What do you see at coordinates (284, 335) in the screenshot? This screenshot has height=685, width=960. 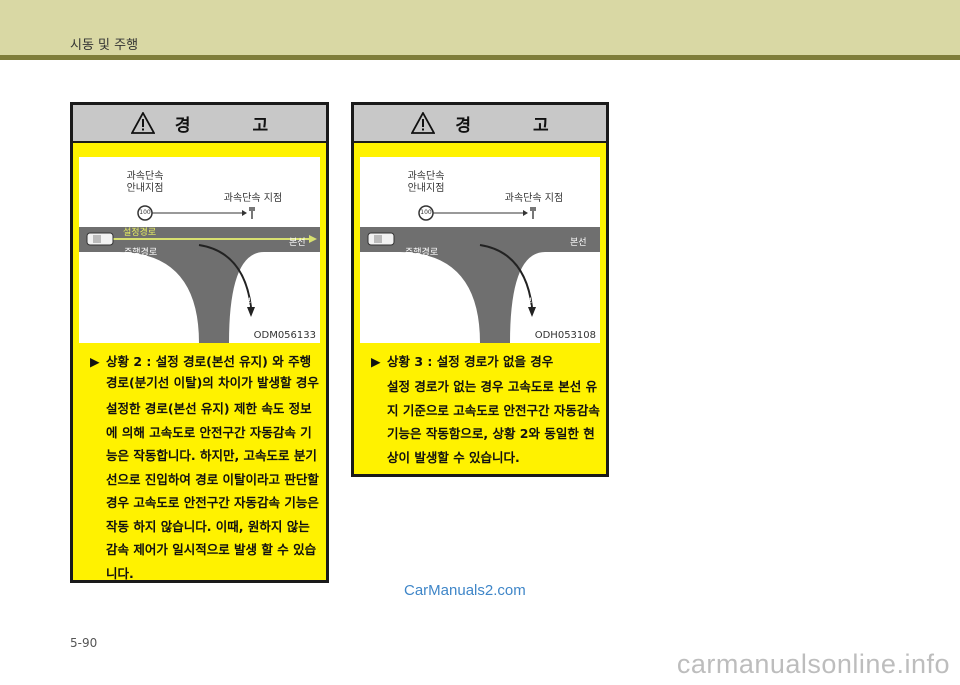 I see `figure-code: ODM056133` at bounding box center [284, 335].